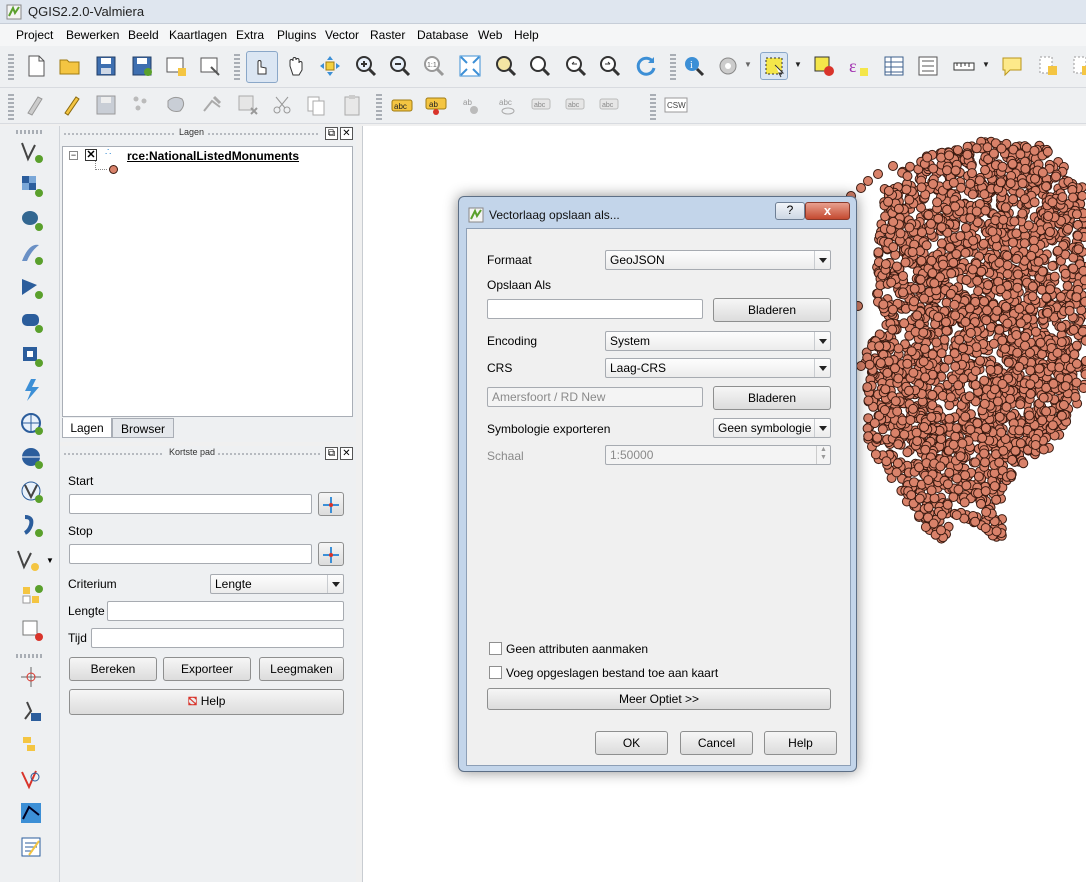  Describe the element at coordinates (190, 554) in the screenshot. I see `stop-input` at that location.